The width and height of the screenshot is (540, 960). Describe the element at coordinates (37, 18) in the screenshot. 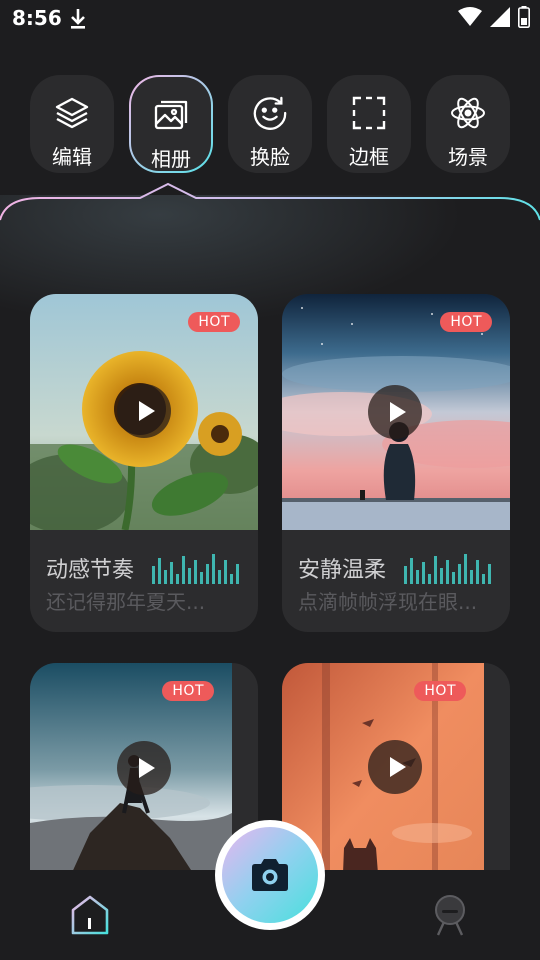

I see `status-time: 8:56` at that location.